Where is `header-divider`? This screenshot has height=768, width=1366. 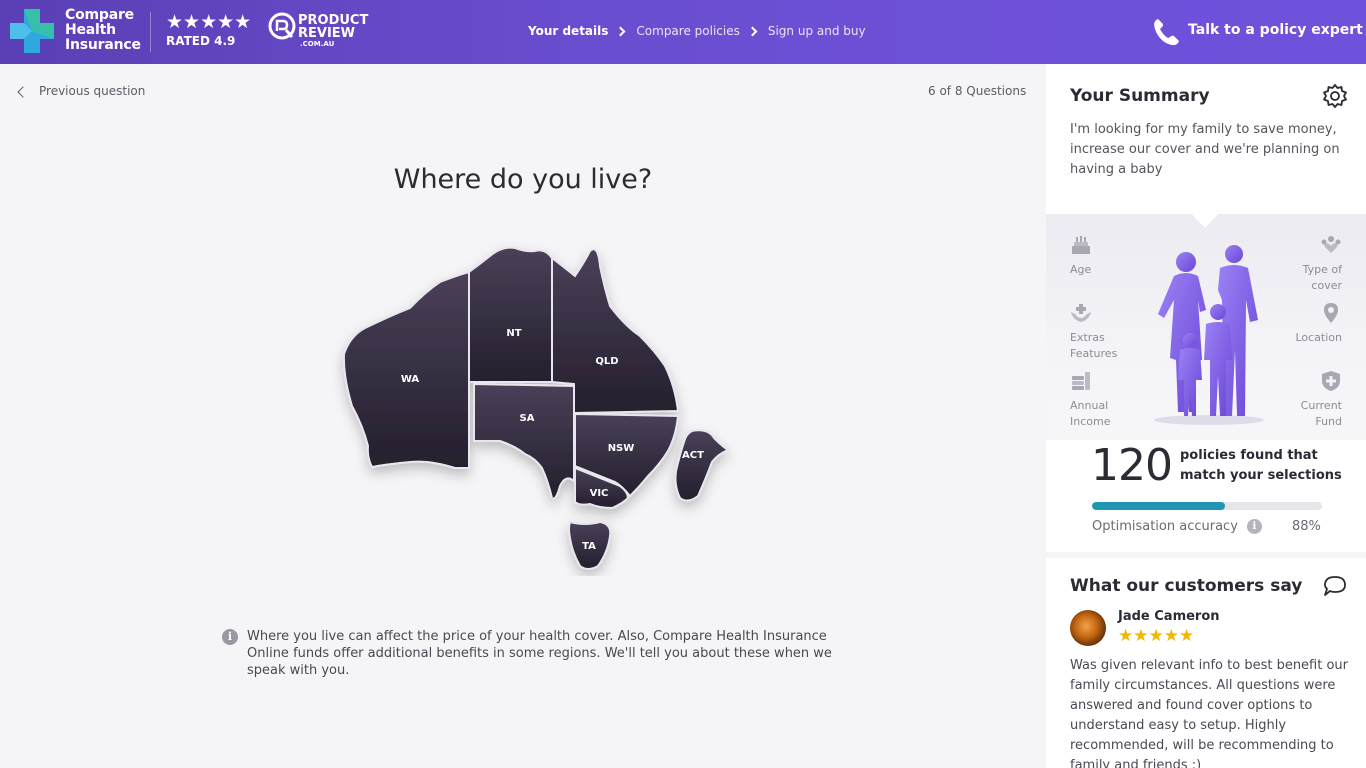
header-divider is located at coordinates (150, 32).